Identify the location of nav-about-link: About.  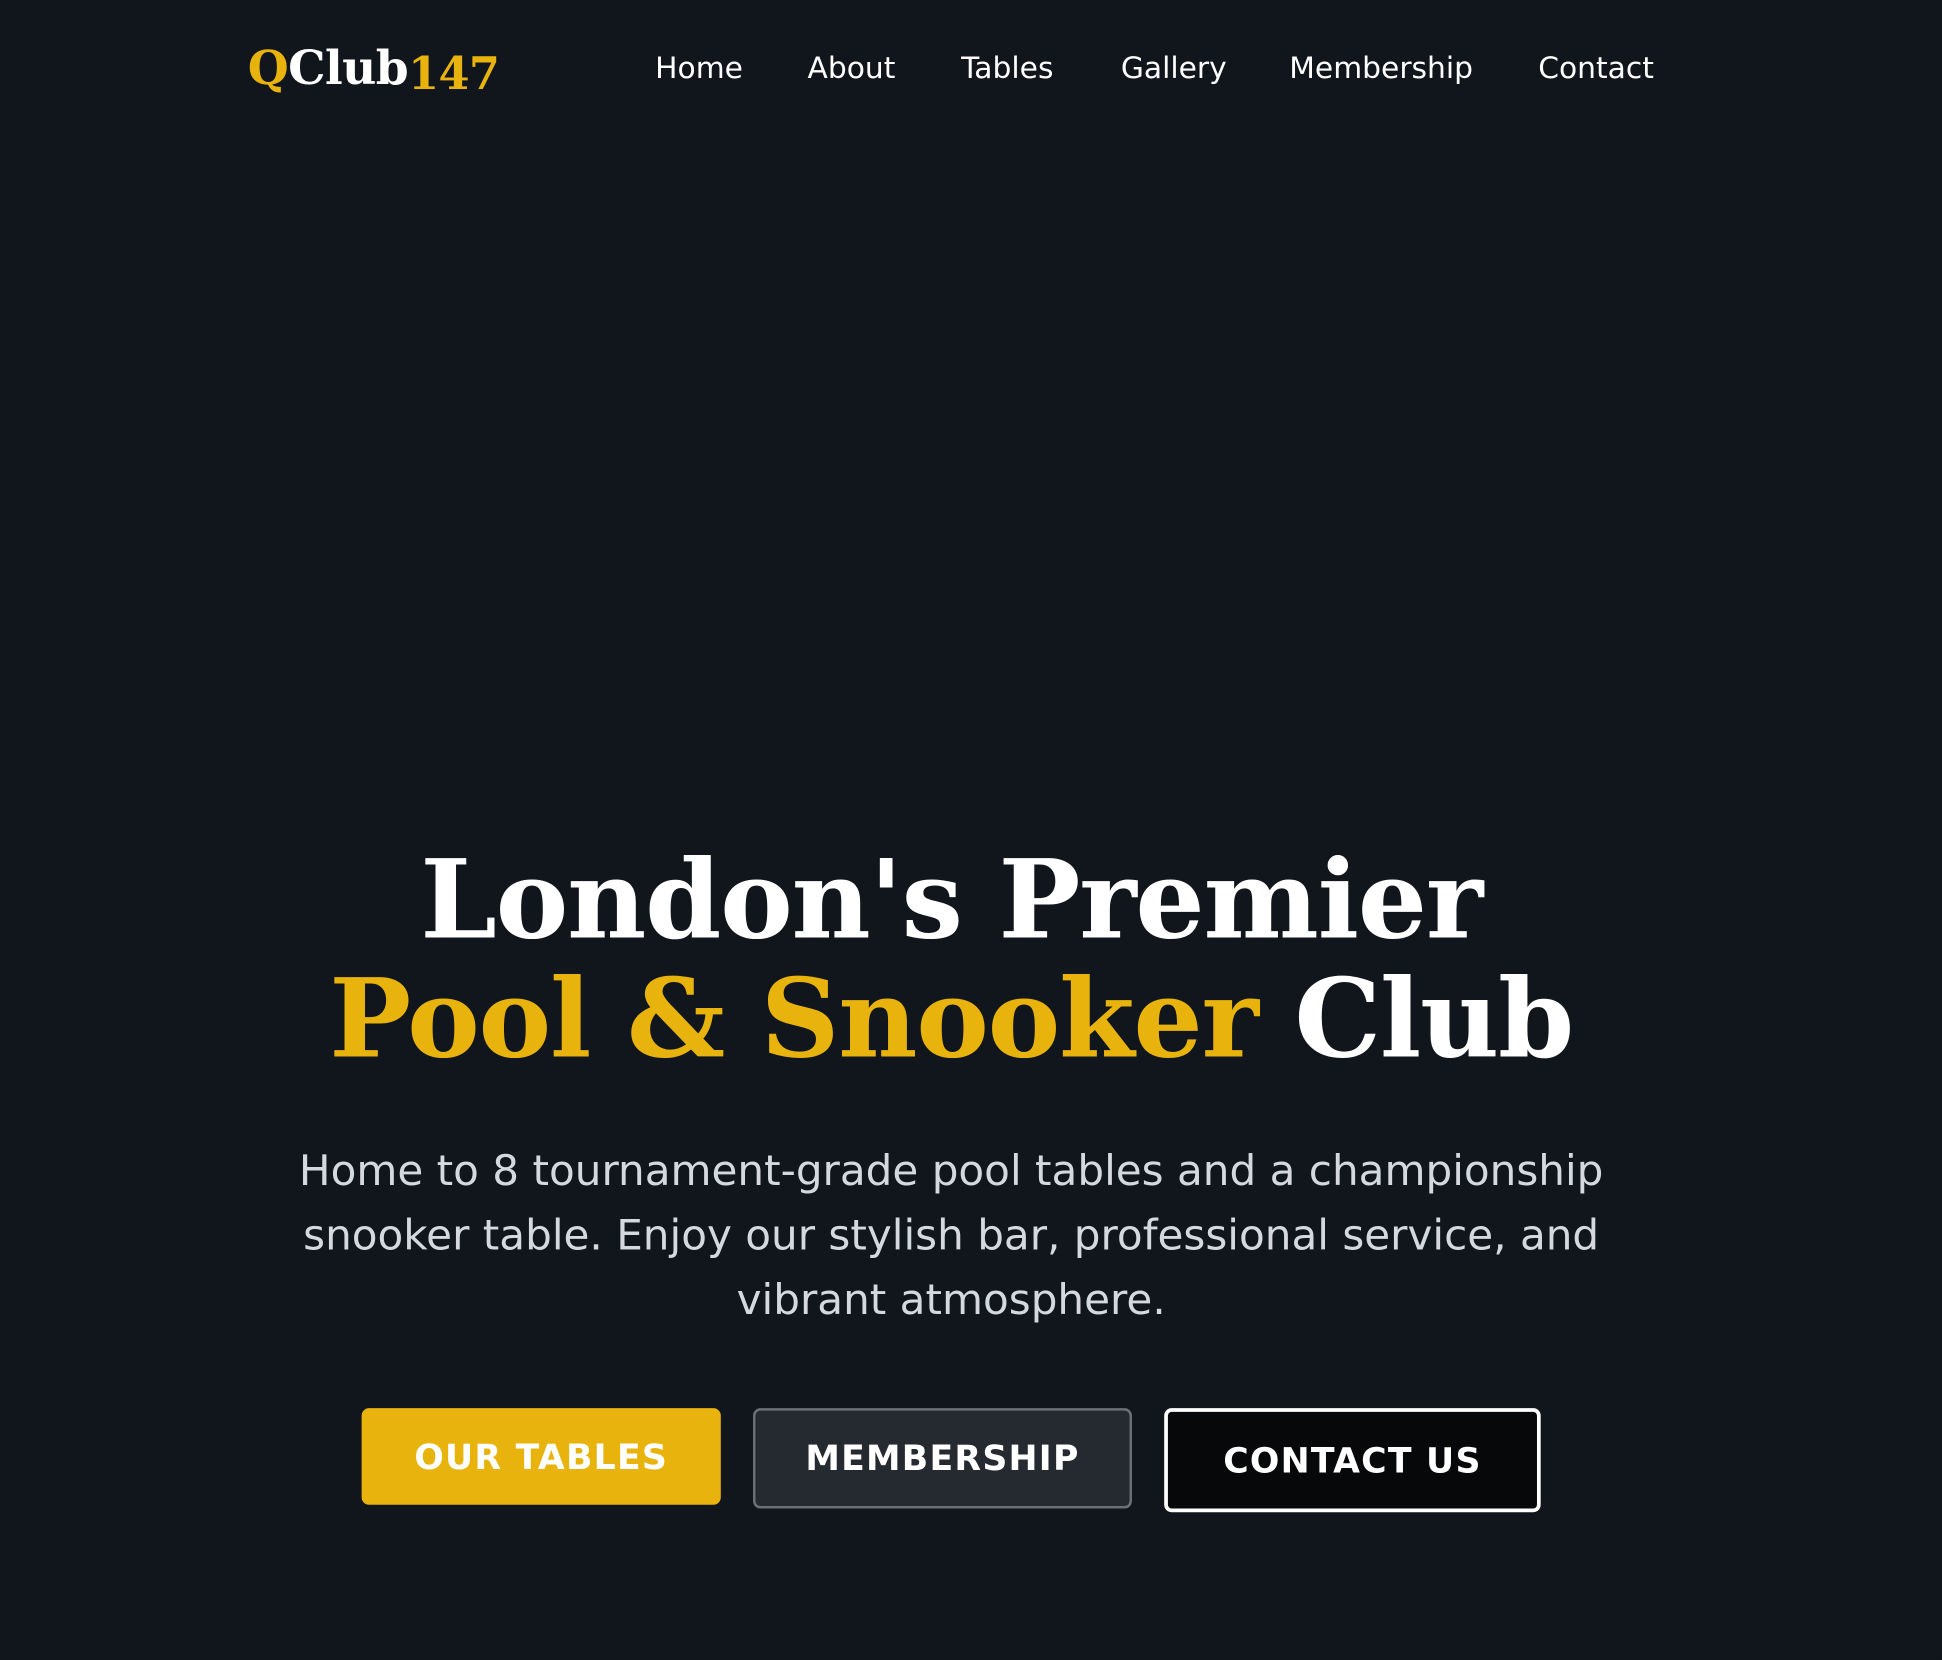
(852, 68).